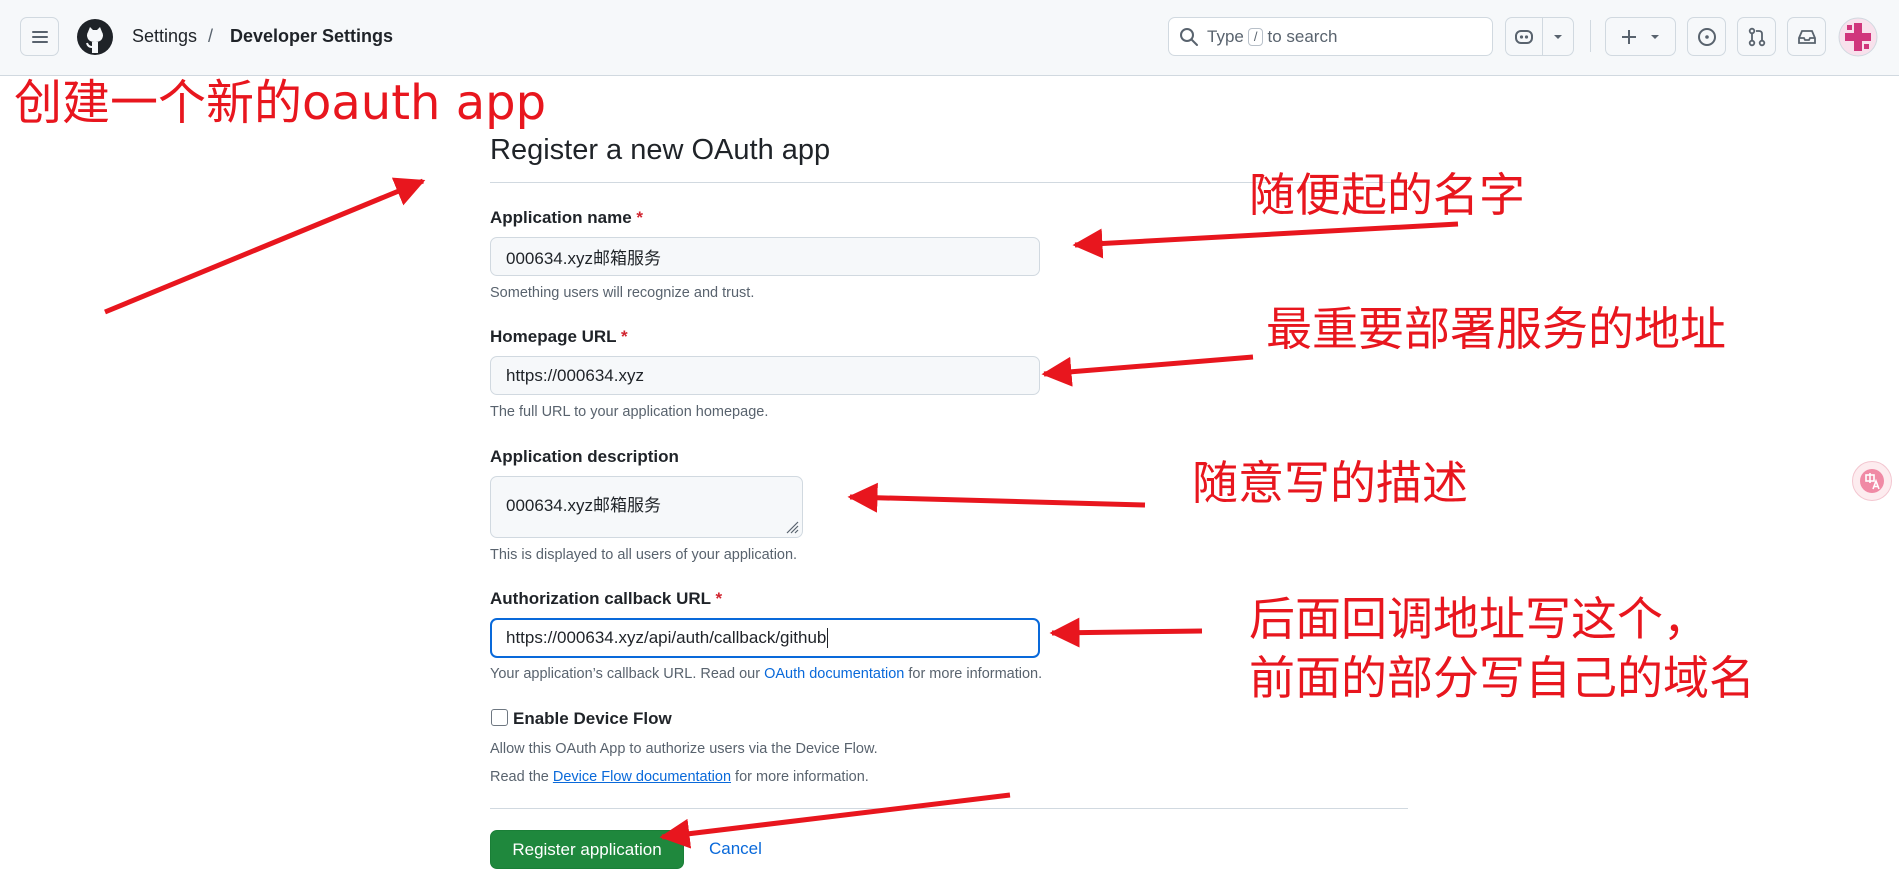  I want to click on arrow-to-description, so click(996, 497).